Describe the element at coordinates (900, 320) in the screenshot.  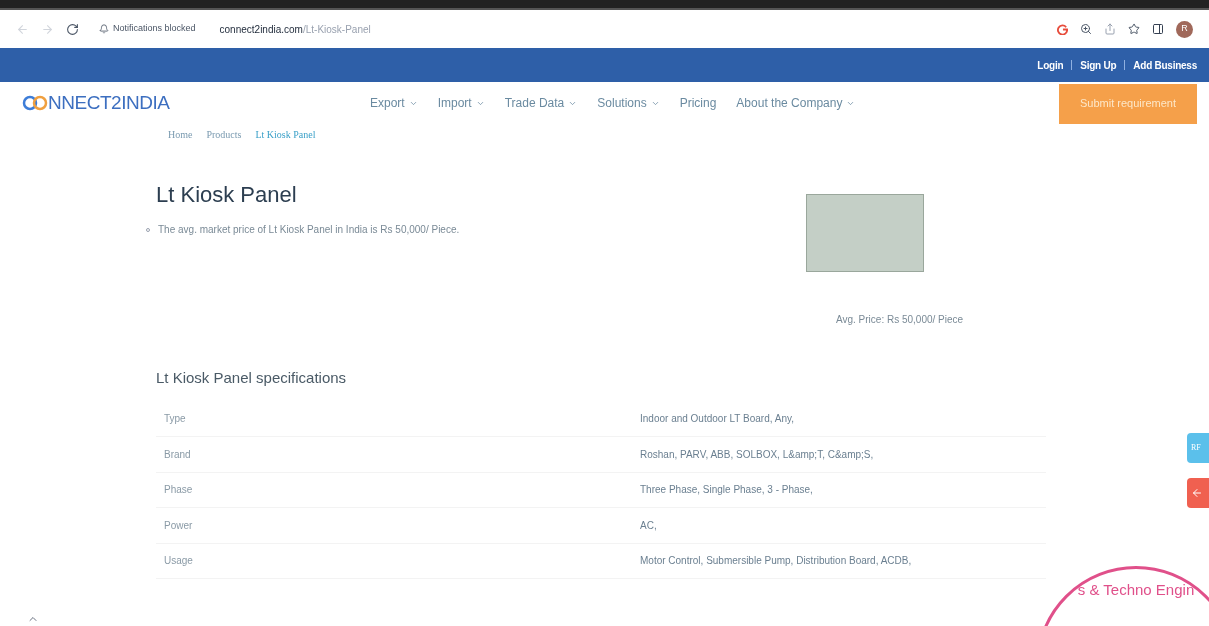
I see `average-price: Avg. Price: Rs 50,000/ Piece` at that location.